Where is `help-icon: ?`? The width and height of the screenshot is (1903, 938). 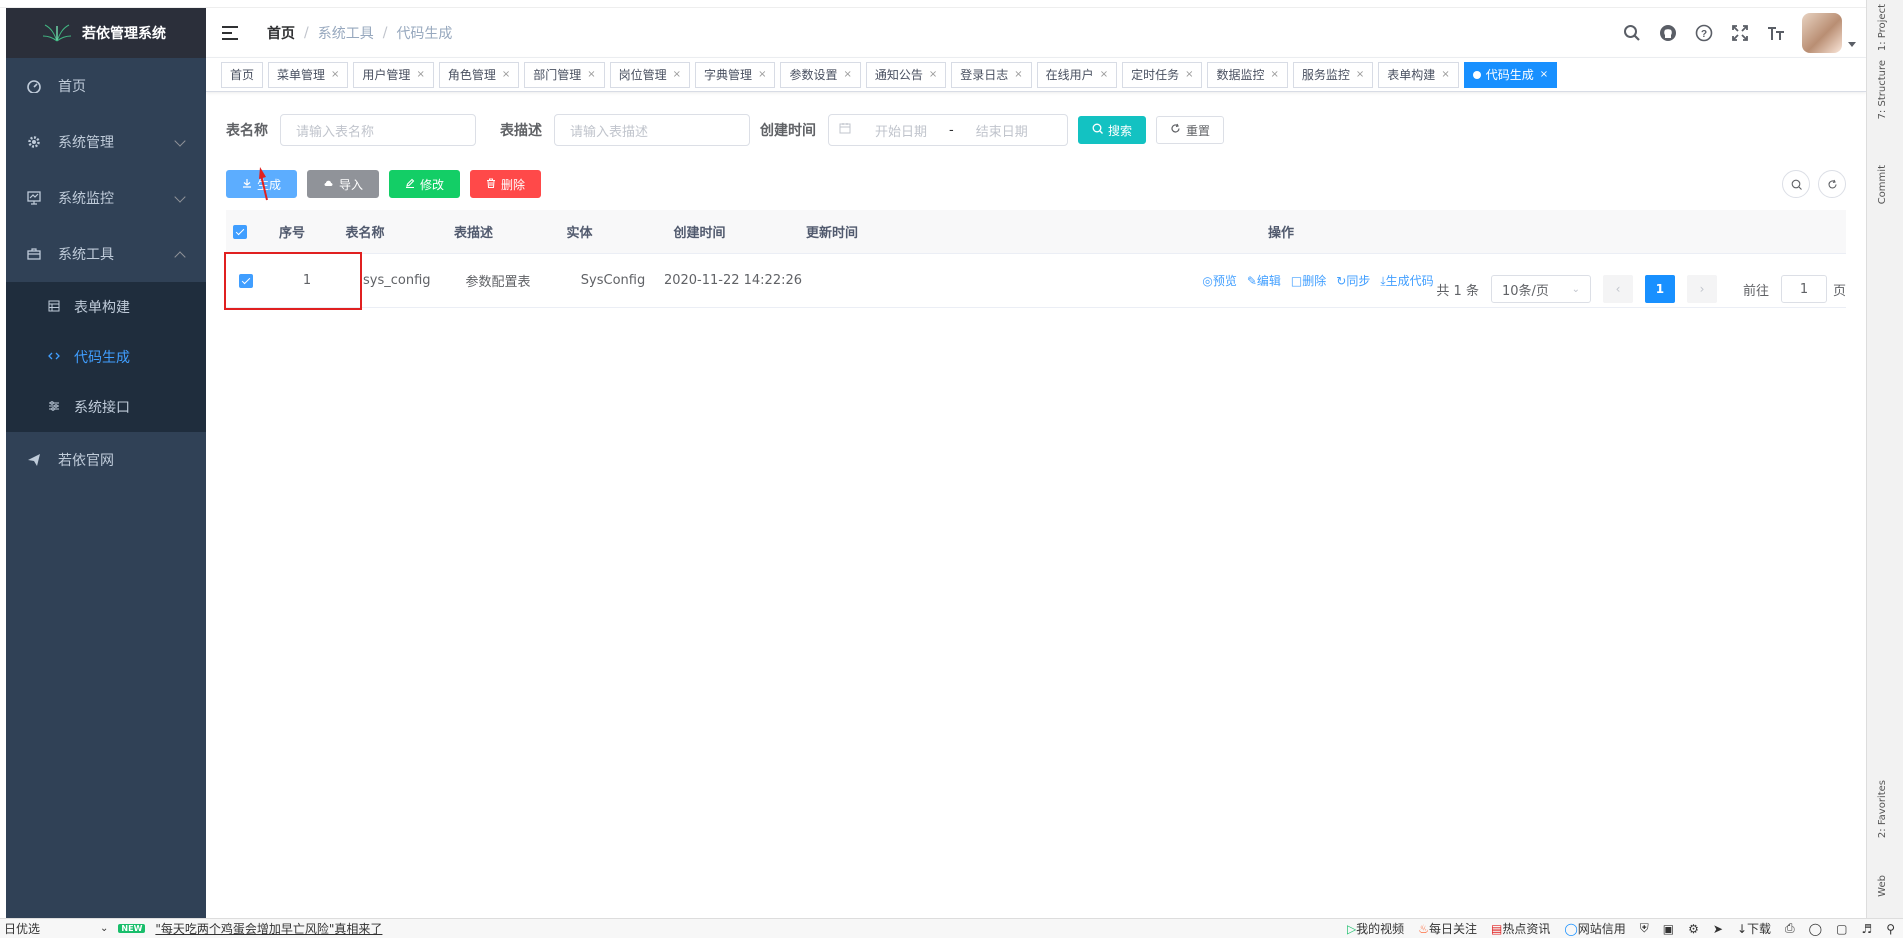
help-icon: ? is located at coordinates (1704, 33).